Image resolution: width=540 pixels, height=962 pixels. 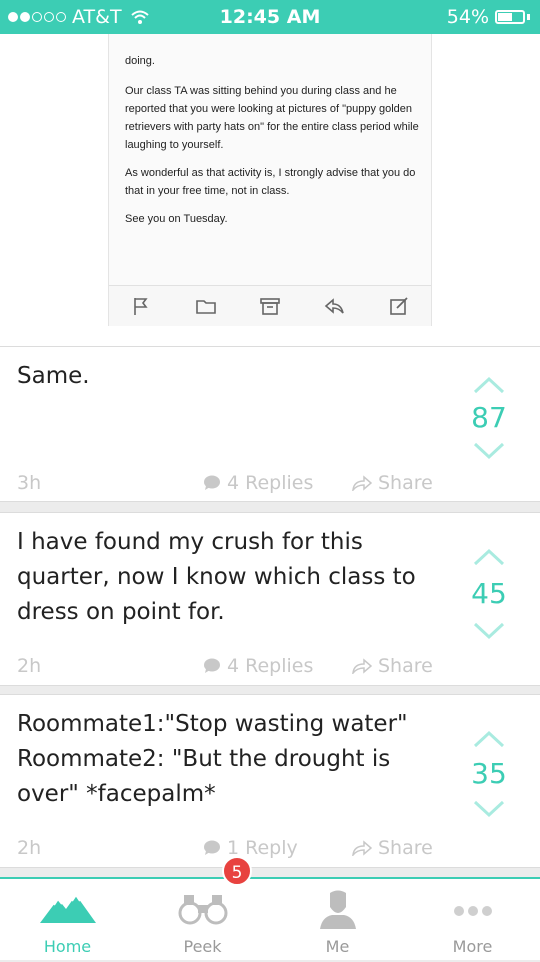 I want to click on vote-count: 45, so click(x=489, y=593).